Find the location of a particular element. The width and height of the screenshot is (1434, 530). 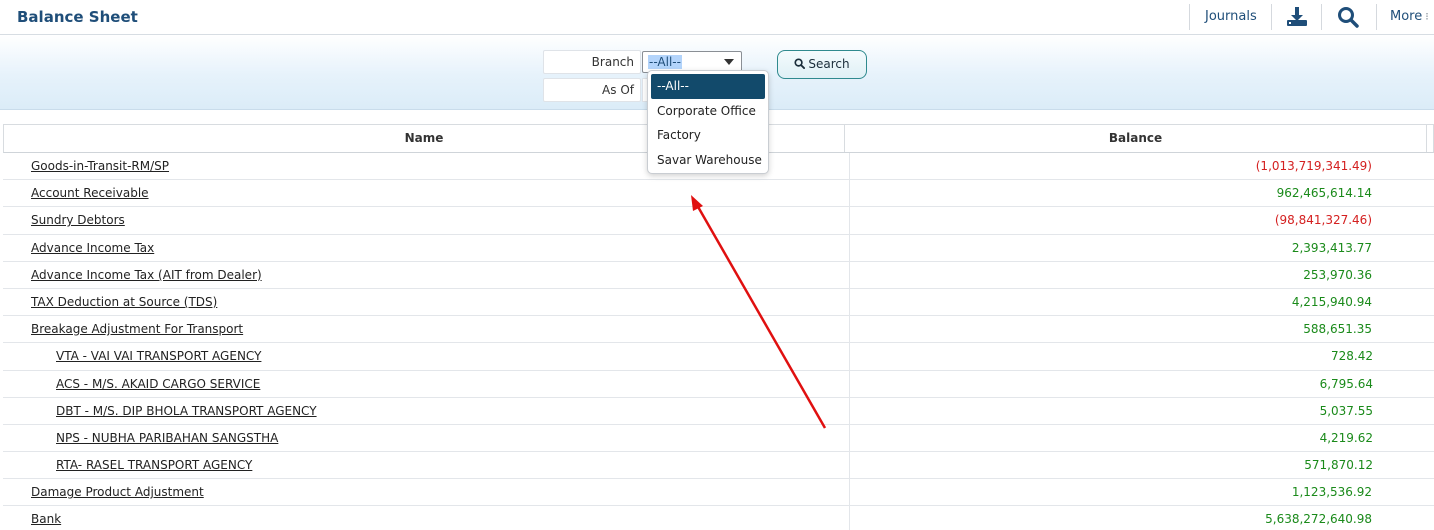

search-icon is located at coordinates (800, 63).